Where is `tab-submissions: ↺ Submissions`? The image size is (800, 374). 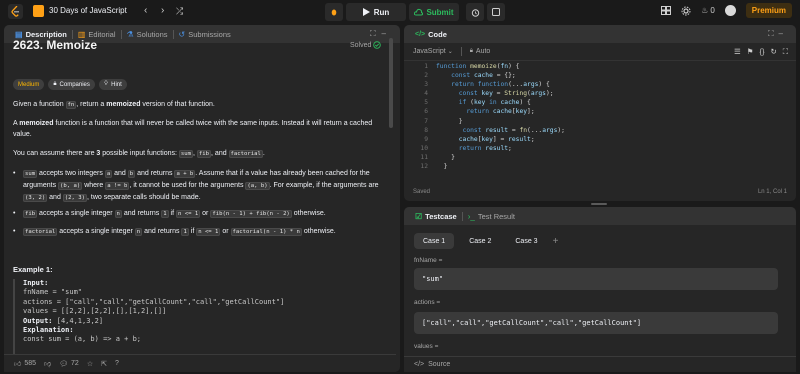
tab-submissions: ↺ Submissions is located at coordinates (205, 34).